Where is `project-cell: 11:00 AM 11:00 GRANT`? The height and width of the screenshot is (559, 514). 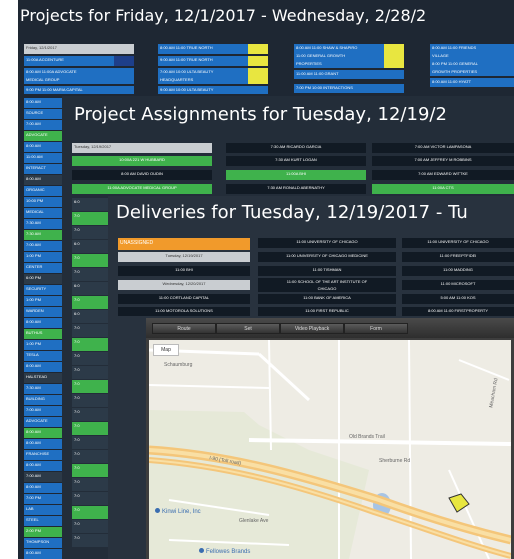
project-cell: 11:00 AM 11:00 GRANT is located at coordinates (349, 74).